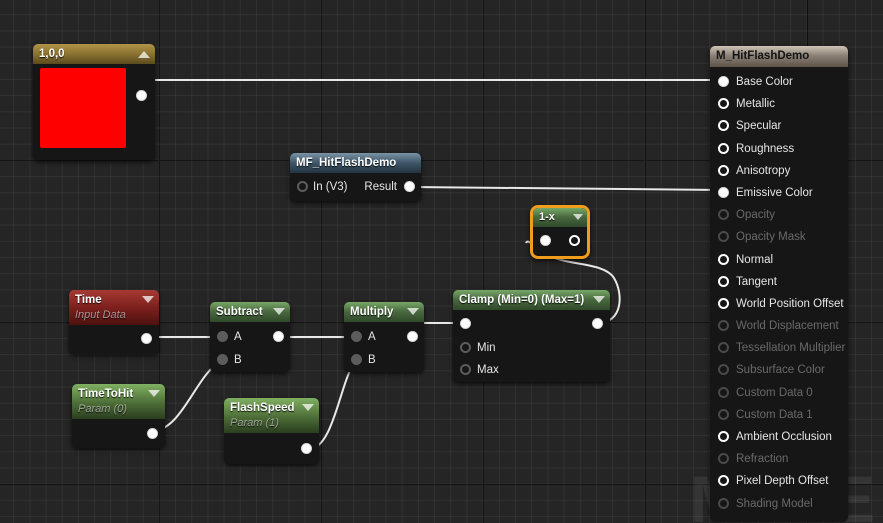 This screenshot has width=883, height=523. What do you see at coordinates (779, 326) in the screenshot?
I see `material-pin-row: World Displacement` at bounding box center [779, 326].